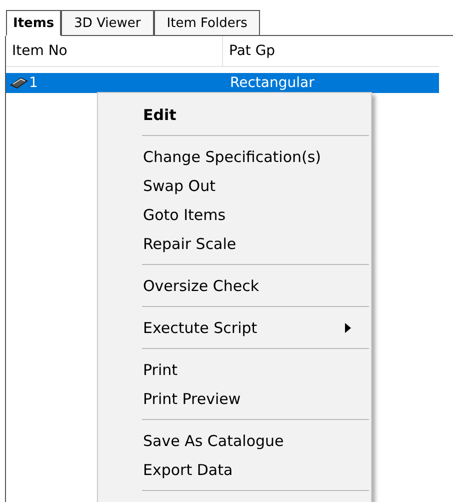 The image size is (453, 502). What do you see at coordinates (234, 285) in the screenshot?
I see `menu-item: Oversize Check` at bounding box center [234, 285].